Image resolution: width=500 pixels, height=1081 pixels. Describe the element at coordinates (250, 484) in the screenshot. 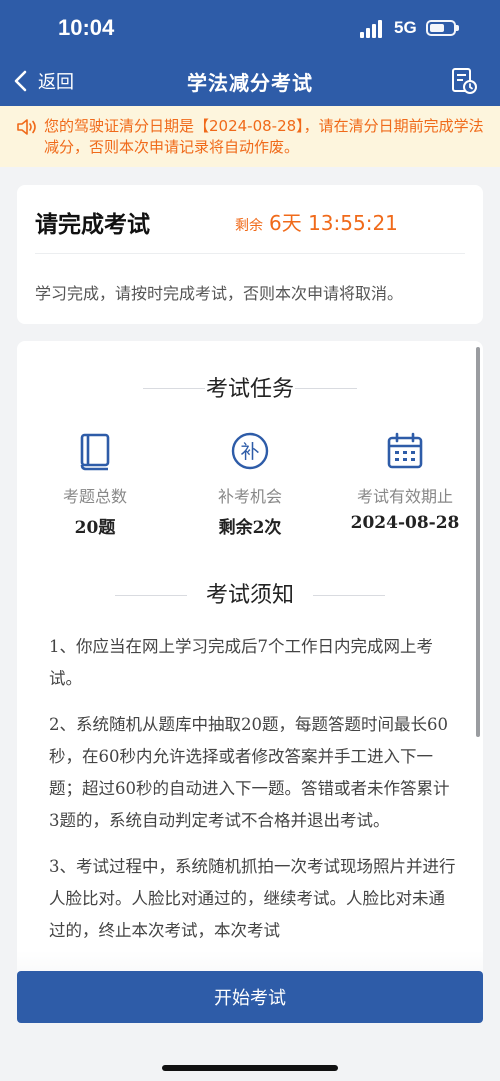

I see `stat-makeup-chances: 补 补考机会 剩余2次` at that location.